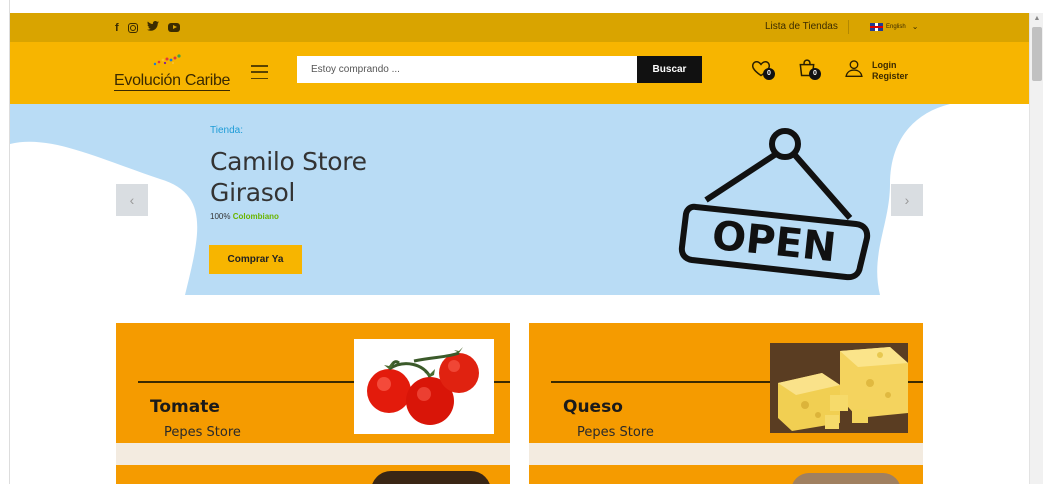 The image size is (1043, 484). Describe the element at coordinates (669, 69) in the screenshot. I see `search-button: Buscar` at that location.